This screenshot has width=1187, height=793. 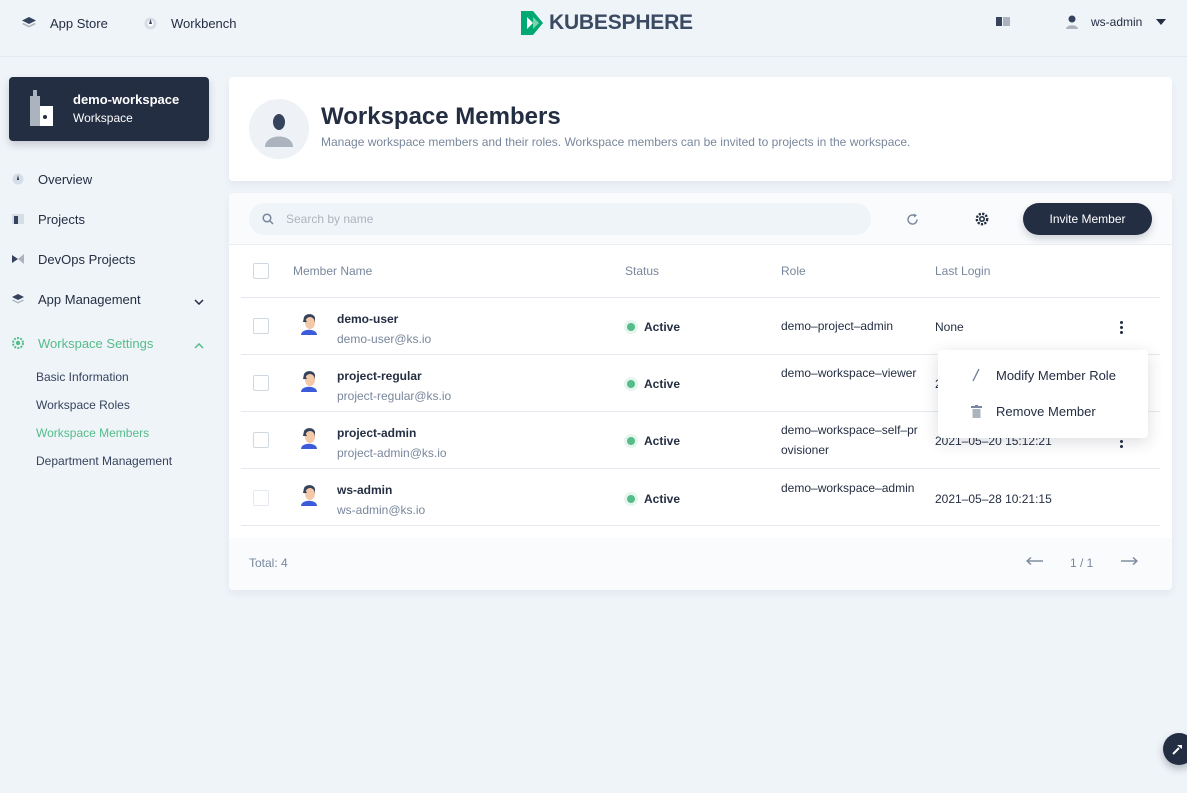 I want to click on member-name: demo-user, so click(x=367, y=319).